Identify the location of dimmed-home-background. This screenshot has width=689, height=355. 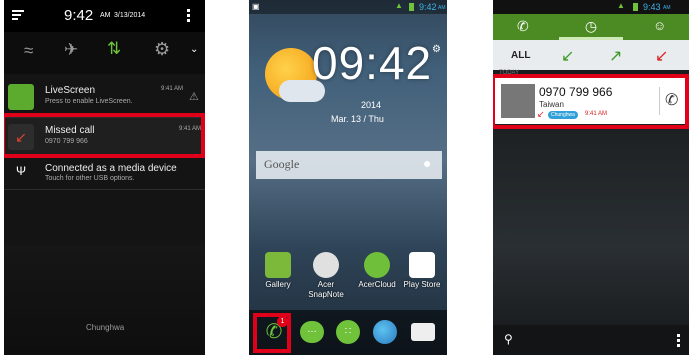
(104, 300).